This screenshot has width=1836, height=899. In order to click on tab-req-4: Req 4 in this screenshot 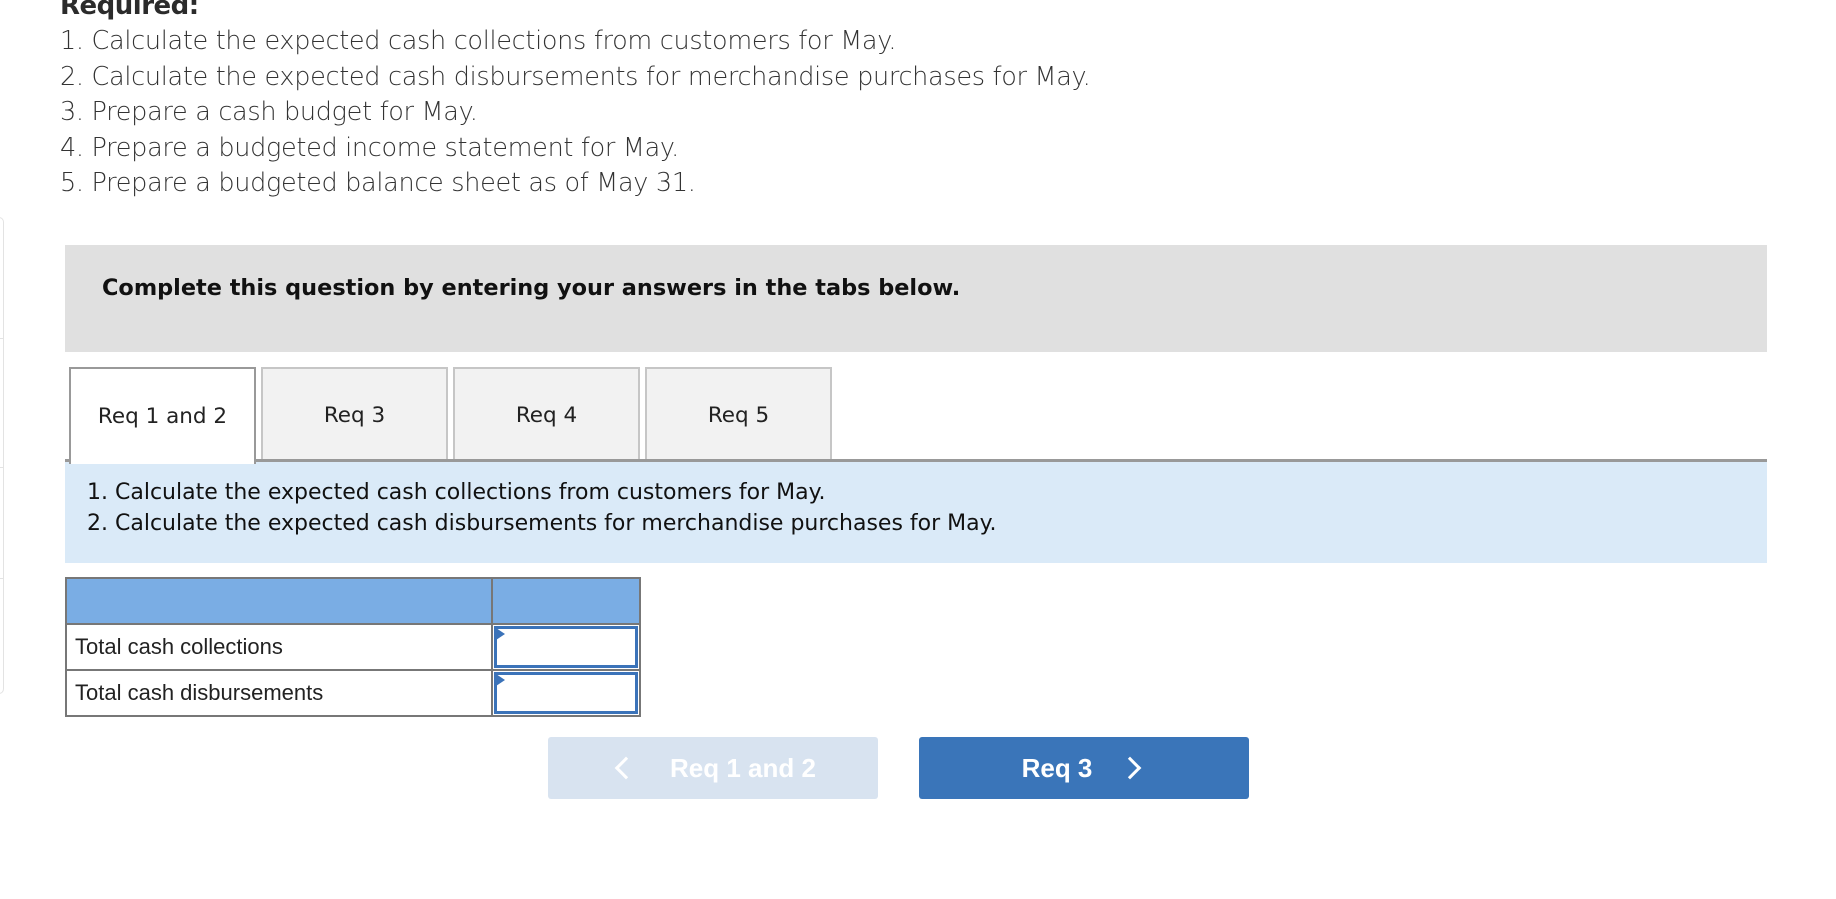, I will do `click(546, 414)`.